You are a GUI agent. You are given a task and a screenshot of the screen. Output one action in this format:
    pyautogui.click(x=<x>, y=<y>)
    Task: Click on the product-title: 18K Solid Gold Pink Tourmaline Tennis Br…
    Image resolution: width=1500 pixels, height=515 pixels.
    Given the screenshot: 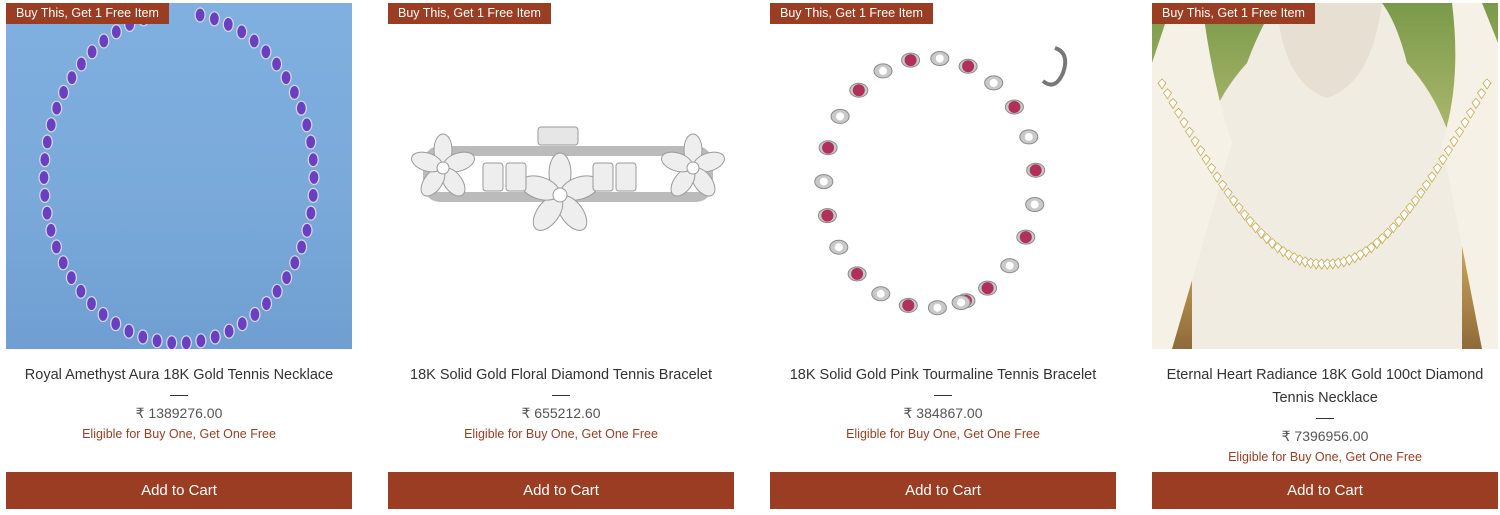 What is the action you would take?
    pyautogui.click(x=943, y=374)
    